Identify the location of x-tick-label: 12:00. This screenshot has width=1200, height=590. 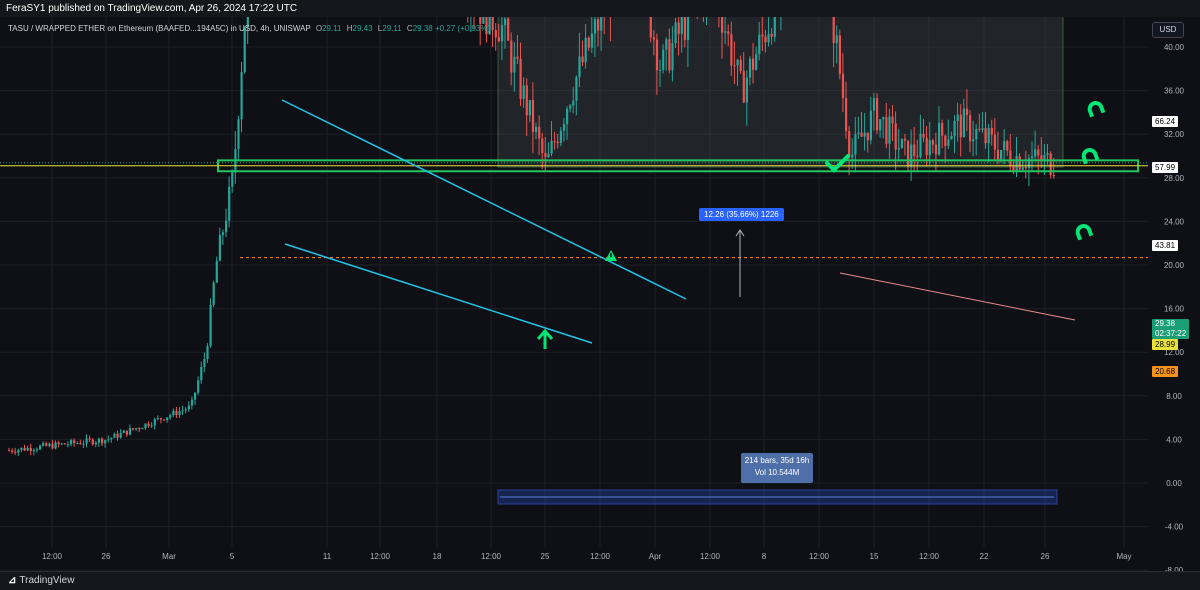
(929, 556).